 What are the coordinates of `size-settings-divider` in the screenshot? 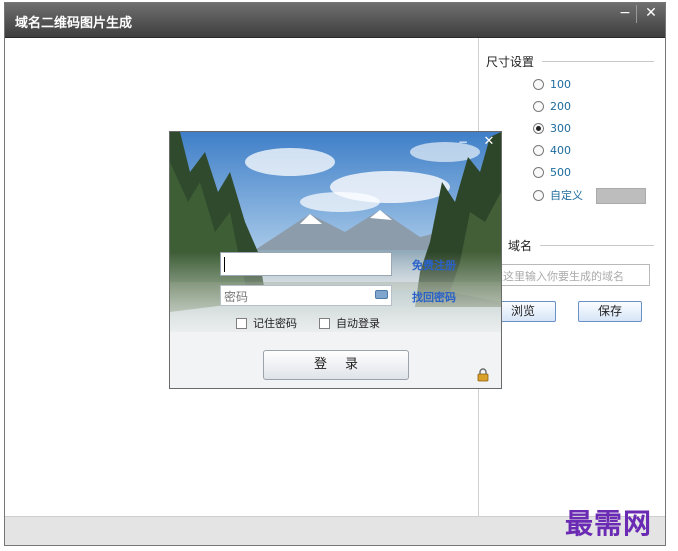 It's located at (598, 61).